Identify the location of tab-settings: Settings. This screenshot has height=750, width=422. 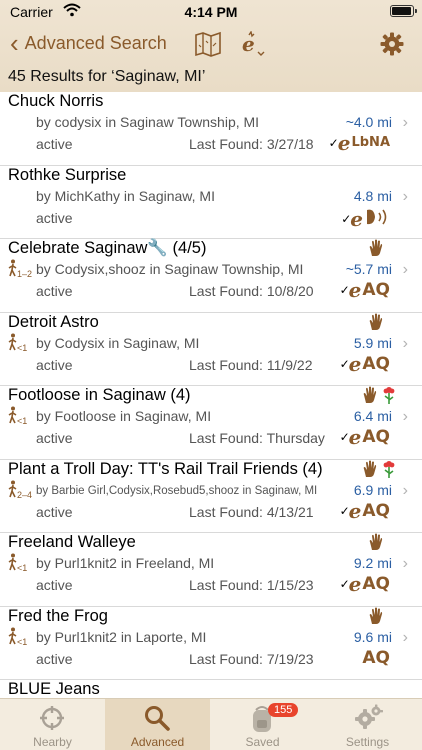
(367, 724).